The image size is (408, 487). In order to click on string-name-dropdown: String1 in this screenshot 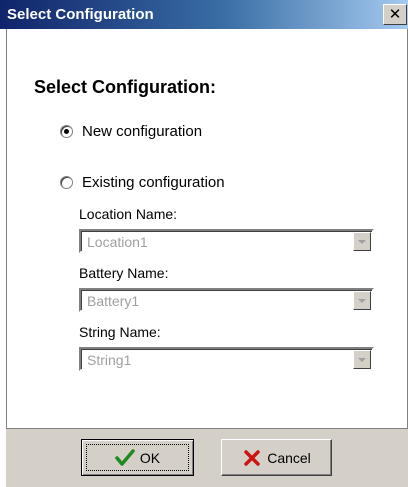, I will do `click(226, 359)`.